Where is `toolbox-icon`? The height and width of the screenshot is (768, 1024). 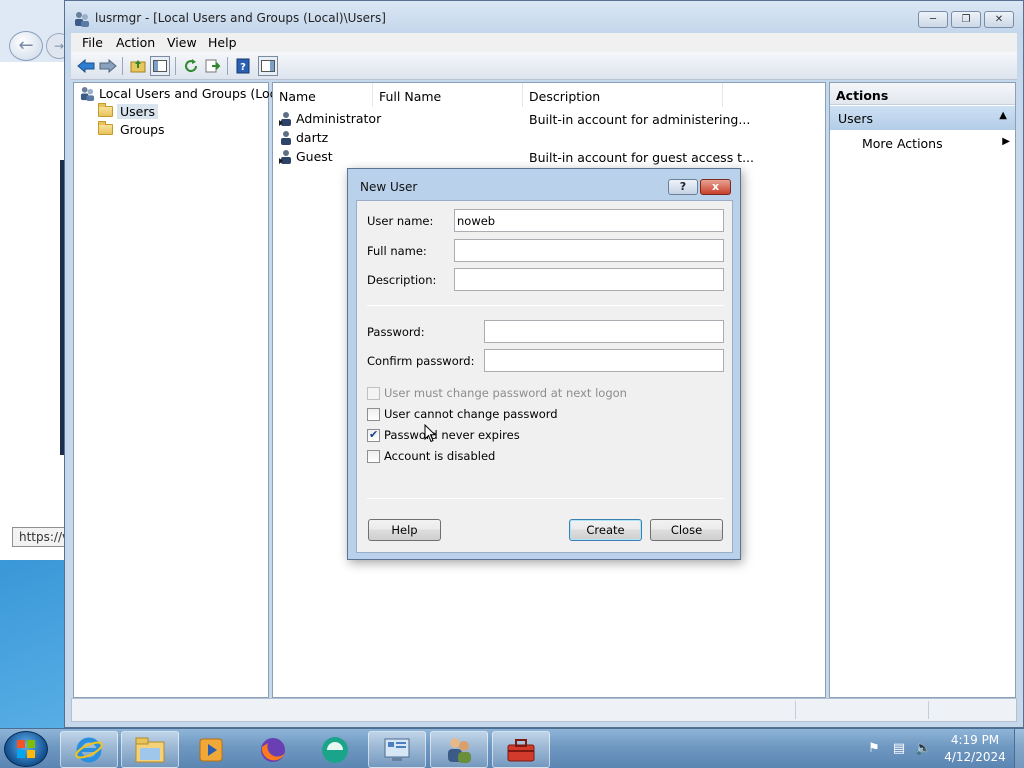
toolbox-icon is located at coordinates (521, 749).